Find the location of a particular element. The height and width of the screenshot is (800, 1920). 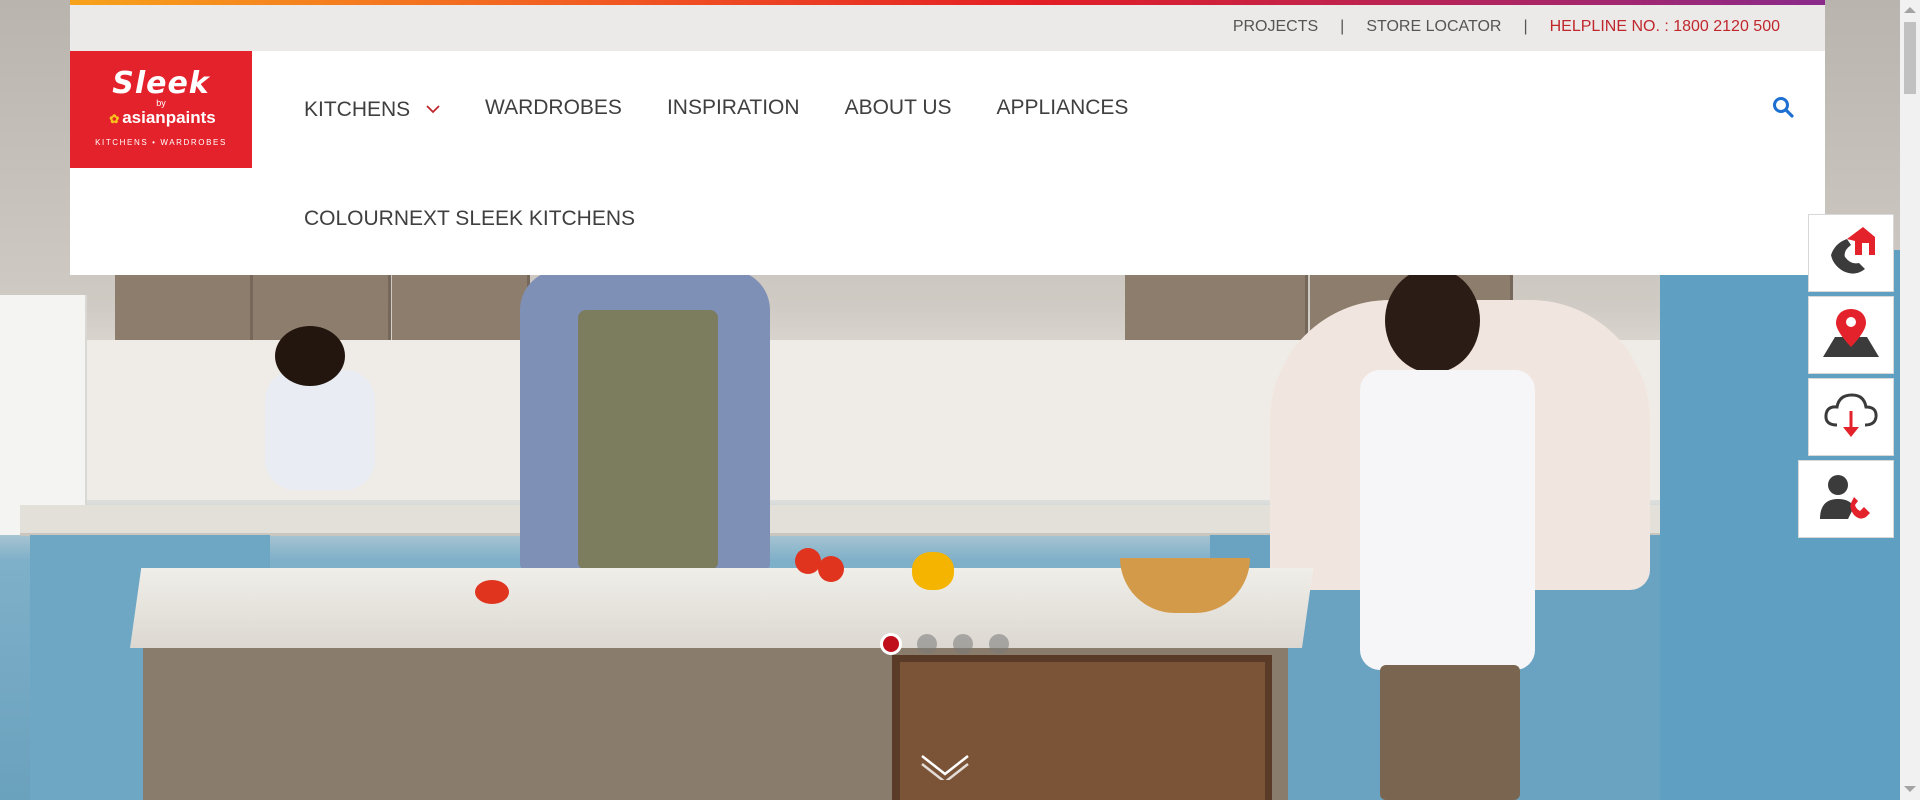

nav-item-label: KITCHENS is located at coordinates (357, 109).